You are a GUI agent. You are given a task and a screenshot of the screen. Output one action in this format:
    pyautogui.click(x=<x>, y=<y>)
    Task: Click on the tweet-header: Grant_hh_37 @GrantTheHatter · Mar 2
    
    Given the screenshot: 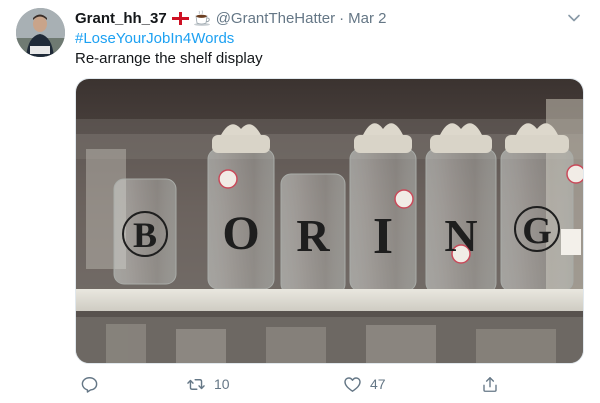 What is the action you would take?
    pyautogui.click(x=230, y=18)
    